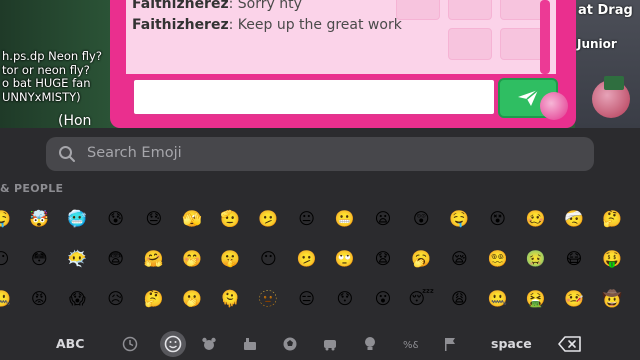 This screenshot has width=640, height=360. I want to click on emoji-key: 😦, so click(383, 219).